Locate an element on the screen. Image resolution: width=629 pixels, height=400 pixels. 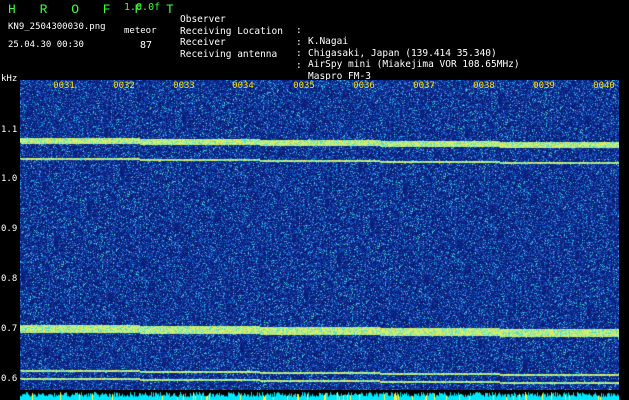
x-tick-label: 0034 is located at coordinates (243, 86).